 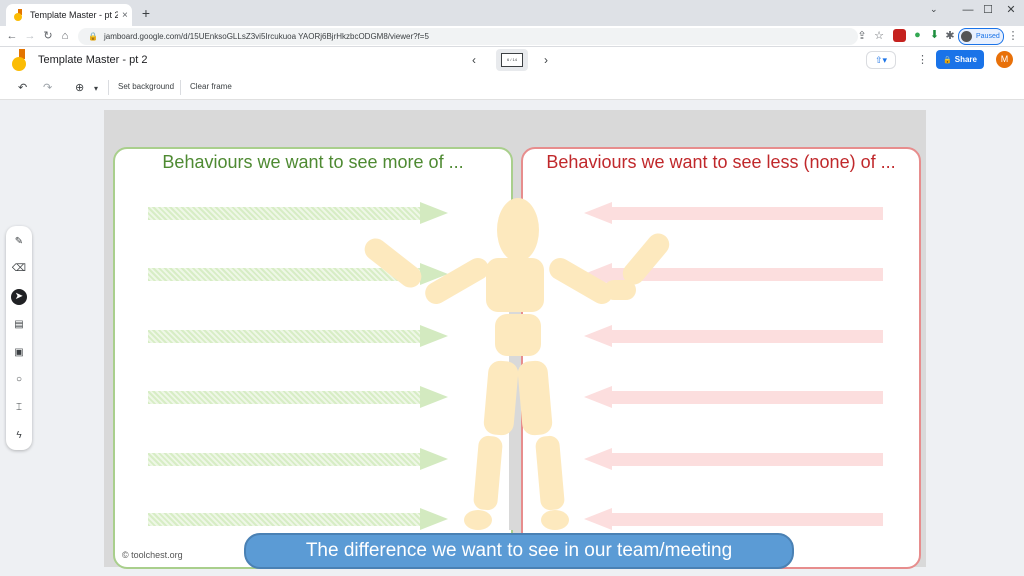 What do you see at coordinates (19, 60) in the screenshot?
I see `jamboard-logo-icon` at bounding box center [19, 60].